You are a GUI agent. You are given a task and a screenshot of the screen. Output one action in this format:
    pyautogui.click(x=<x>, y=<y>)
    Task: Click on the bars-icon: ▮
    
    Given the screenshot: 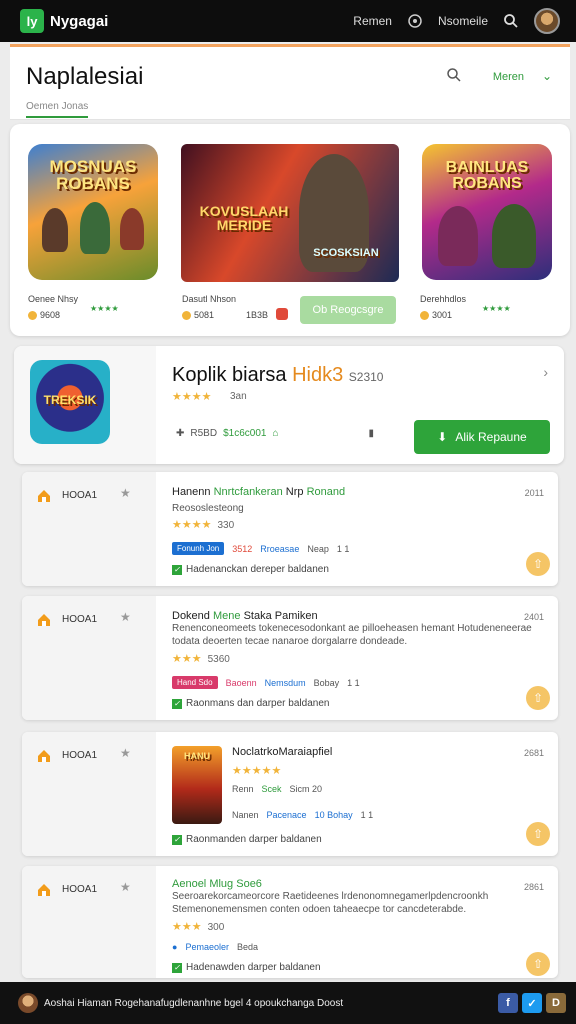 What is the action you would take?
    pyautogui.click(x=372, y=433)
    